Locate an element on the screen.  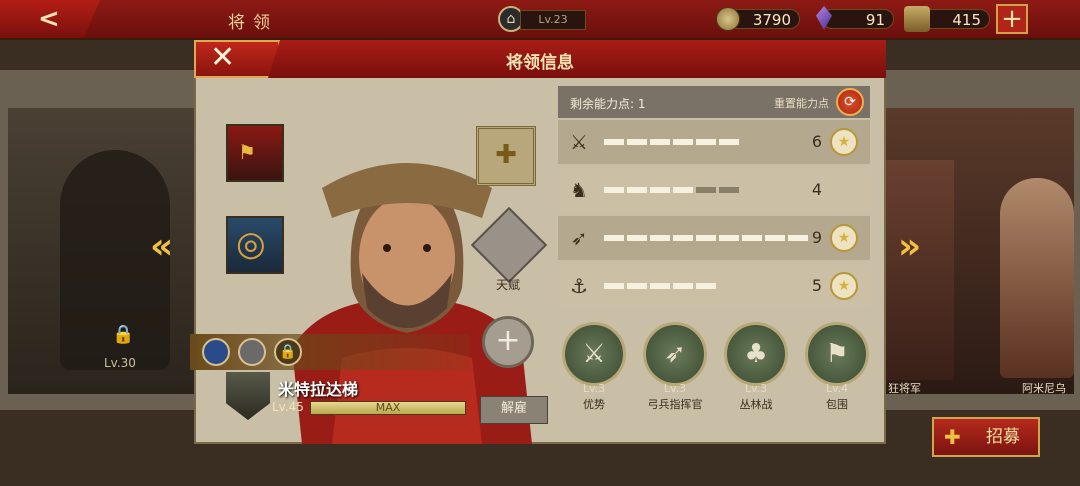
stat-row: ⚔ 6 ★ is located at coordinates (714, 142).